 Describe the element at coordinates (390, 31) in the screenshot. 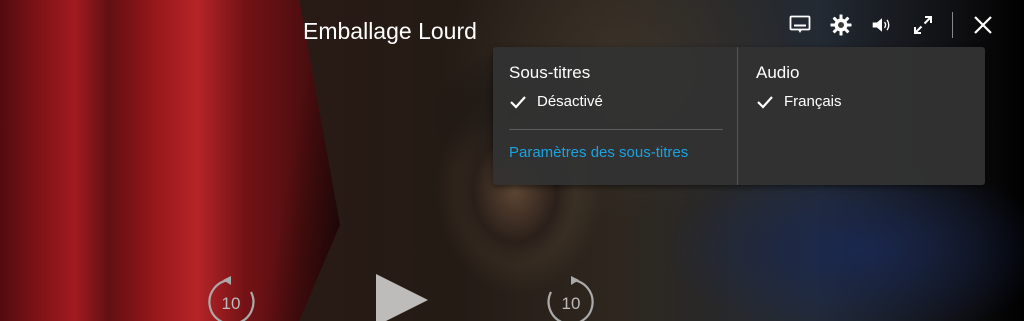

I see `video-title: Emballage Lourd` at that location.